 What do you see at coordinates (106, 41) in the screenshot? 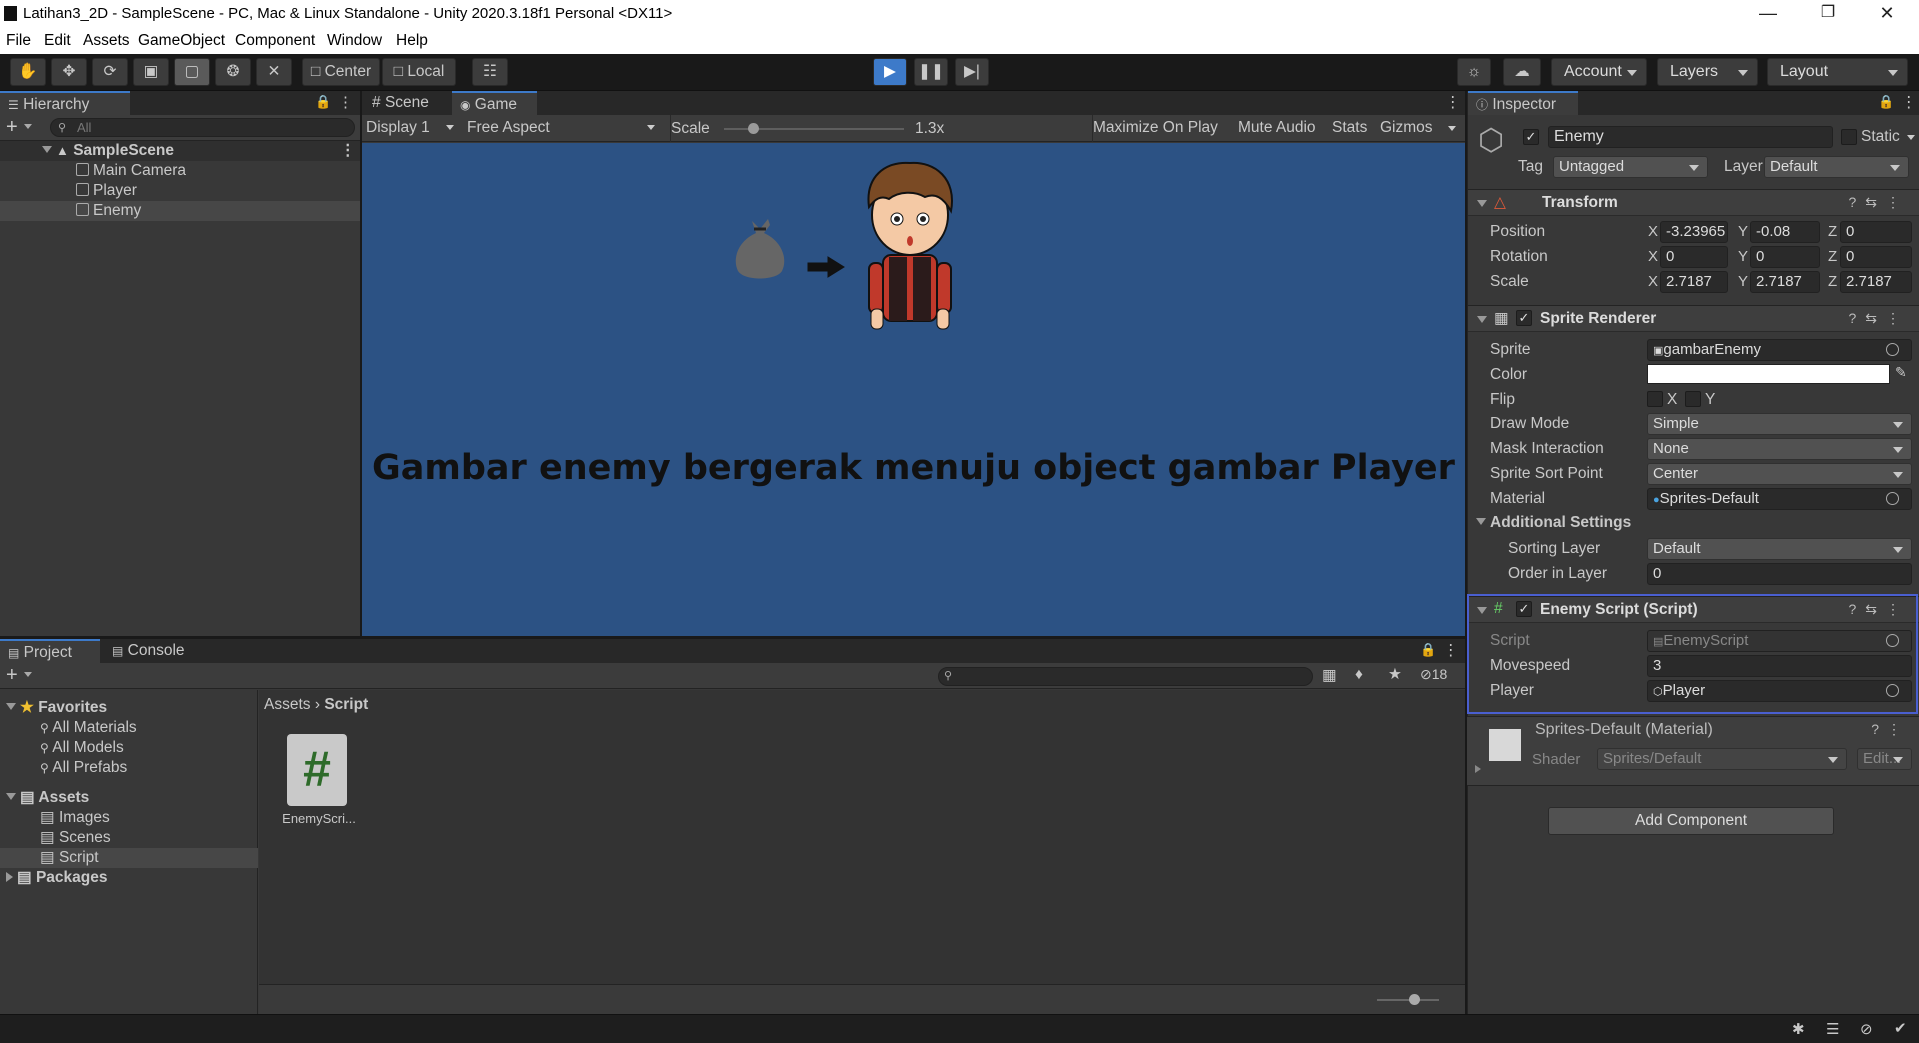
I see `menu-assets: Assets` at bounding box center [106, 41].